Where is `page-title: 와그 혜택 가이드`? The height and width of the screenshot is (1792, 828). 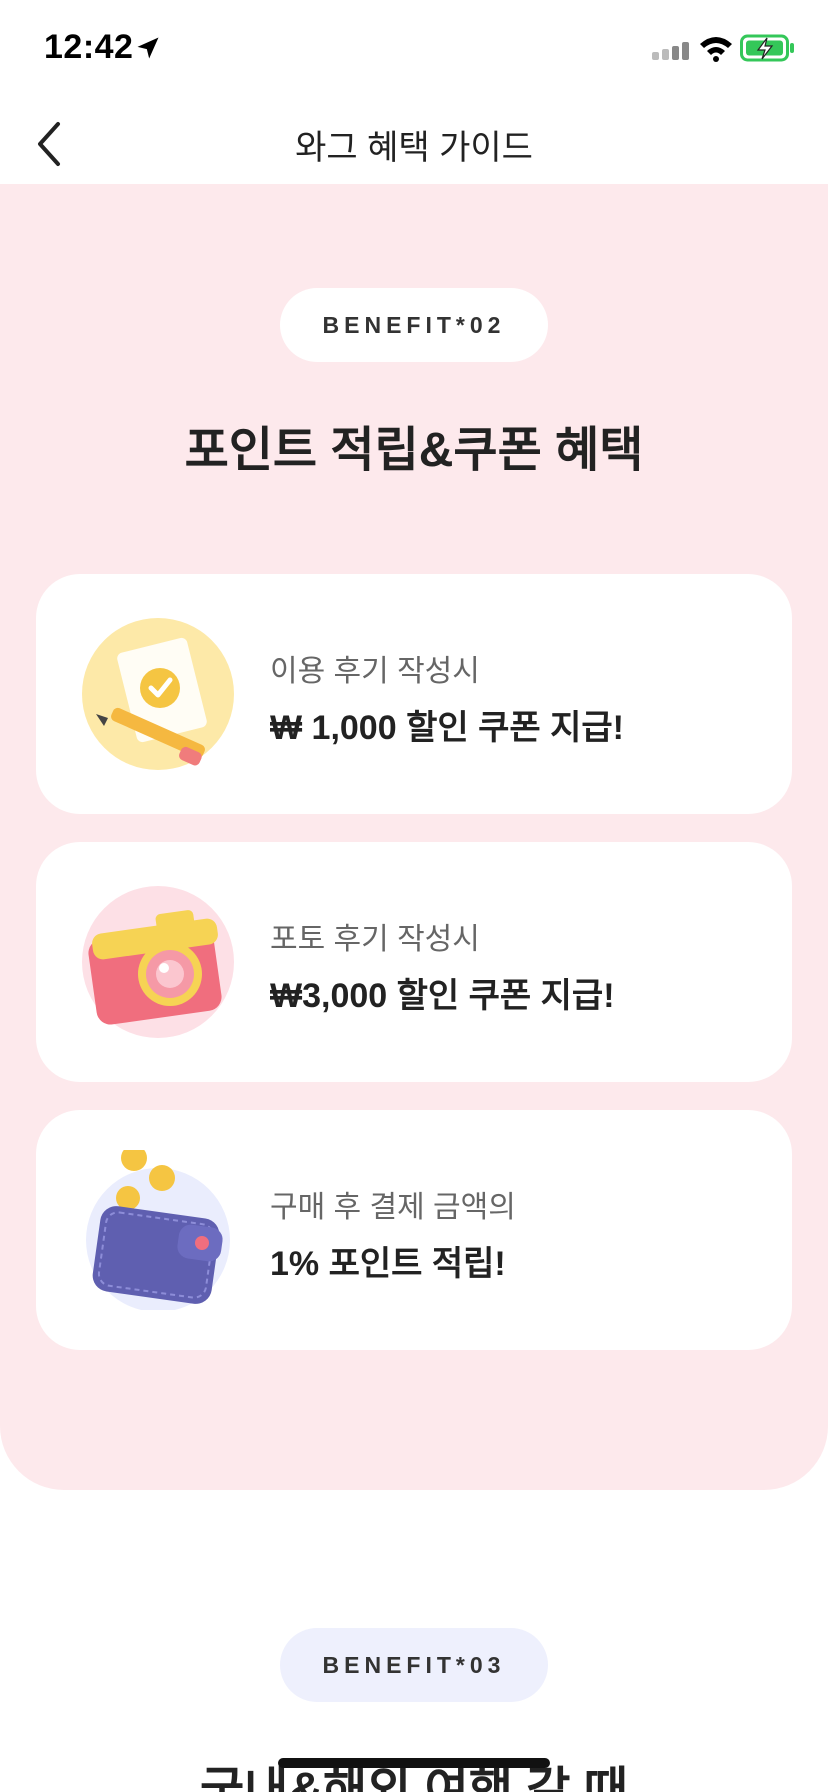
page-title: 와그 혜택 가이드 is located at coordinates (414, 148).